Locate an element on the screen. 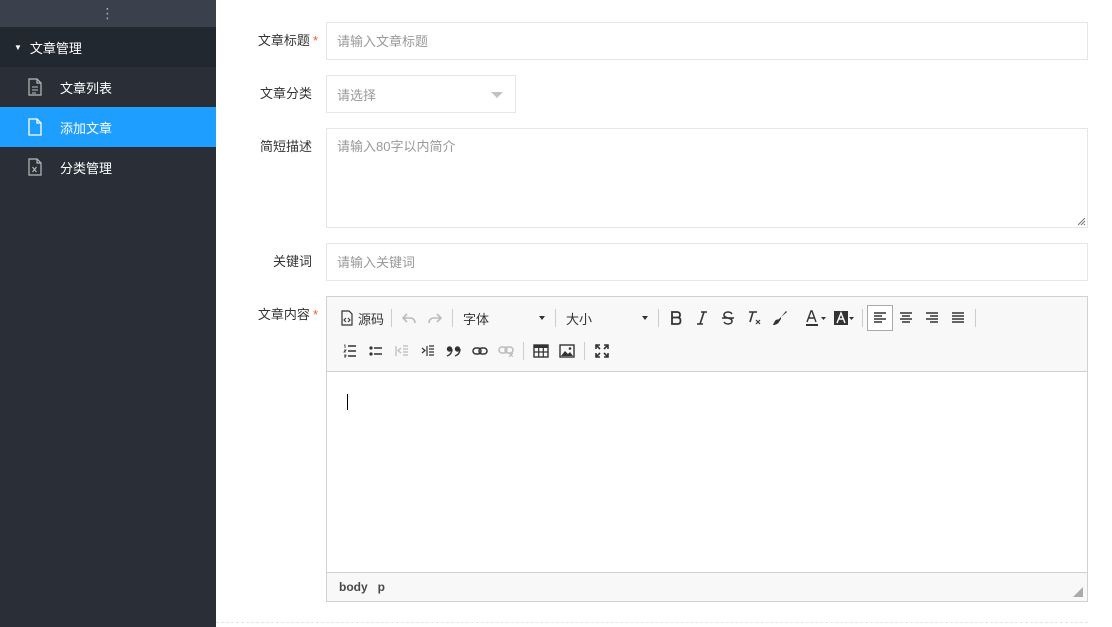  link-icon is located at coordinates (480, 351).